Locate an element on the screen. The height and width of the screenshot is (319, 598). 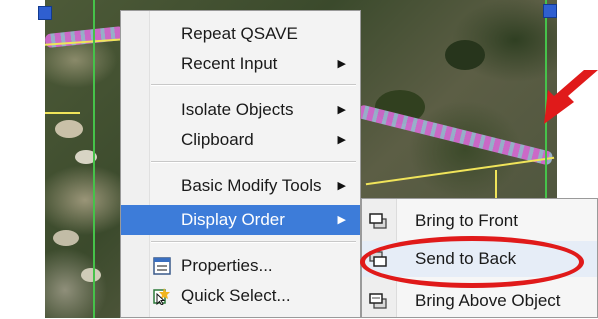
menu-item-label: Repeat QSAVE is located at coordinates (239, 33).